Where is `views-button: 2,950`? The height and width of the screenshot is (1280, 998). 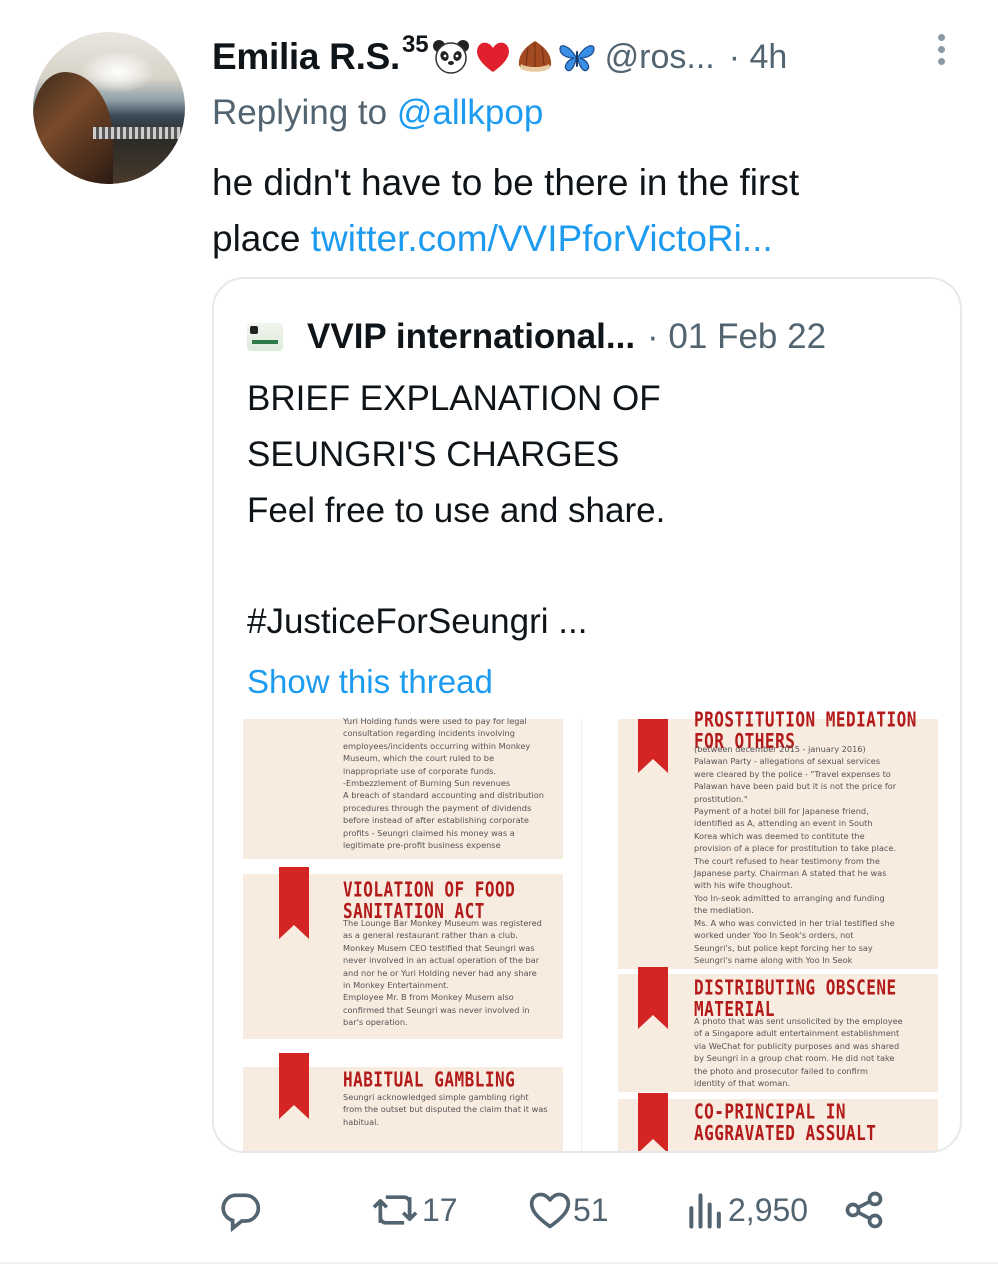 views-button: 2,950 is located at coordinates (746, 1210).